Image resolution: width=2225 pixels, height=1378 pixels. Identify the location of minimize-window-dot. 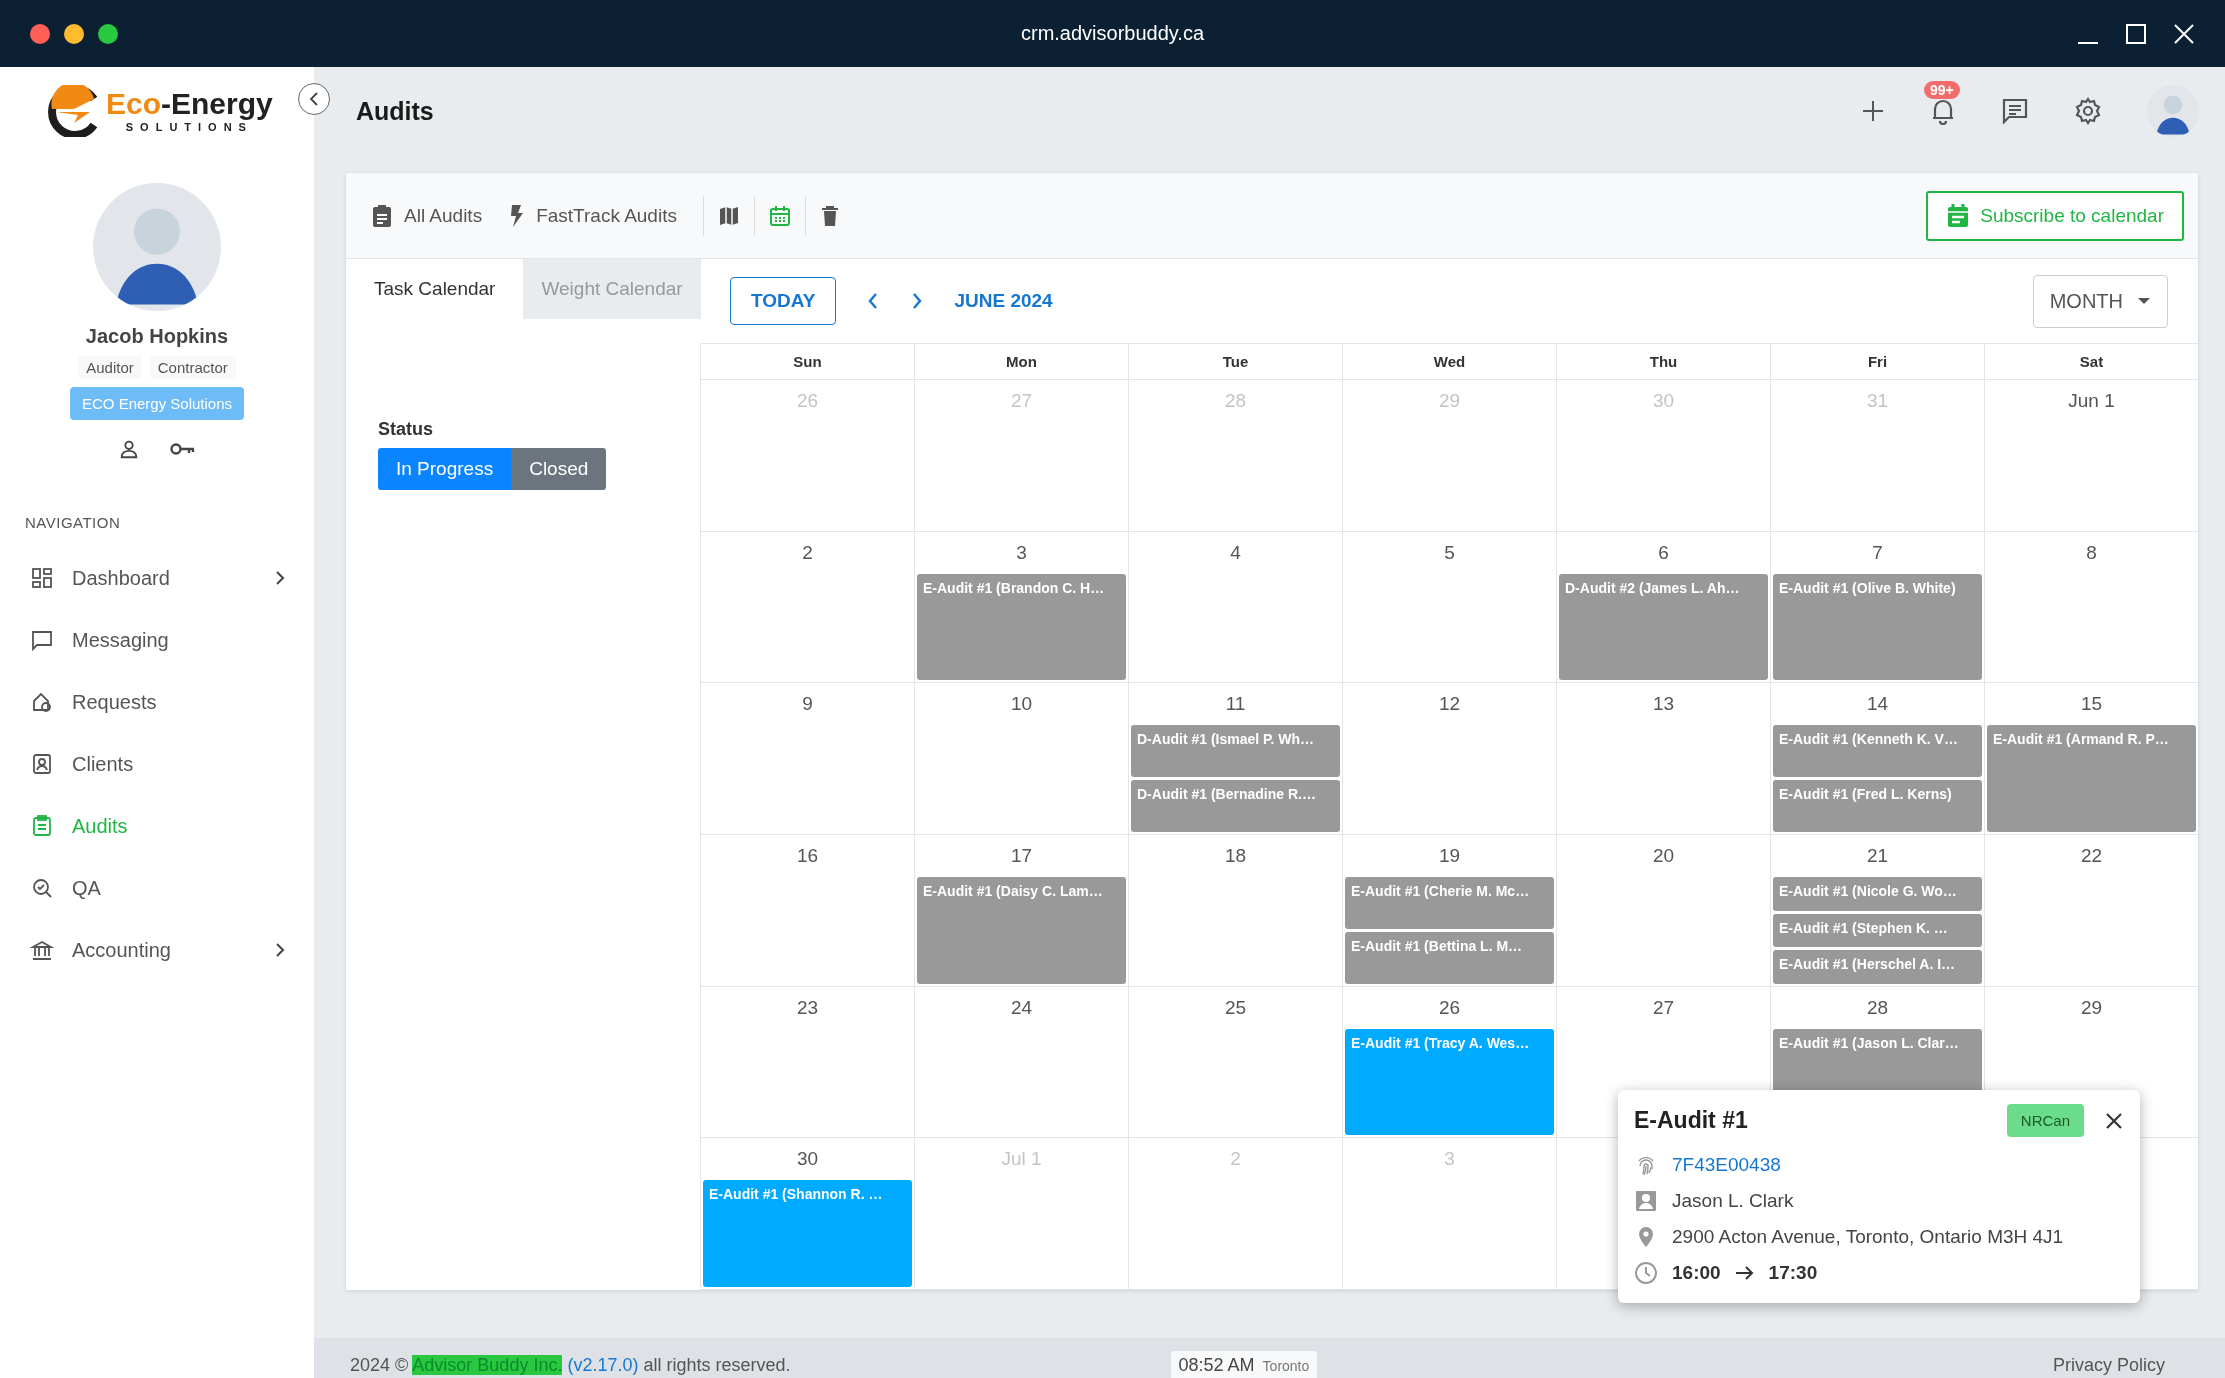
(74, 33).